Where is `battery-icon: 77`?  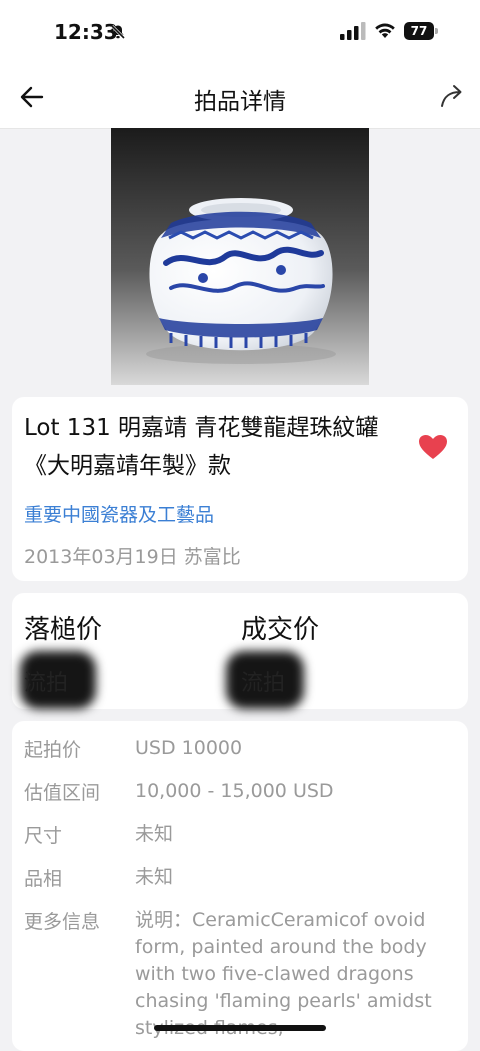 battery-icon: 77 is located at coordinates (421, 31).